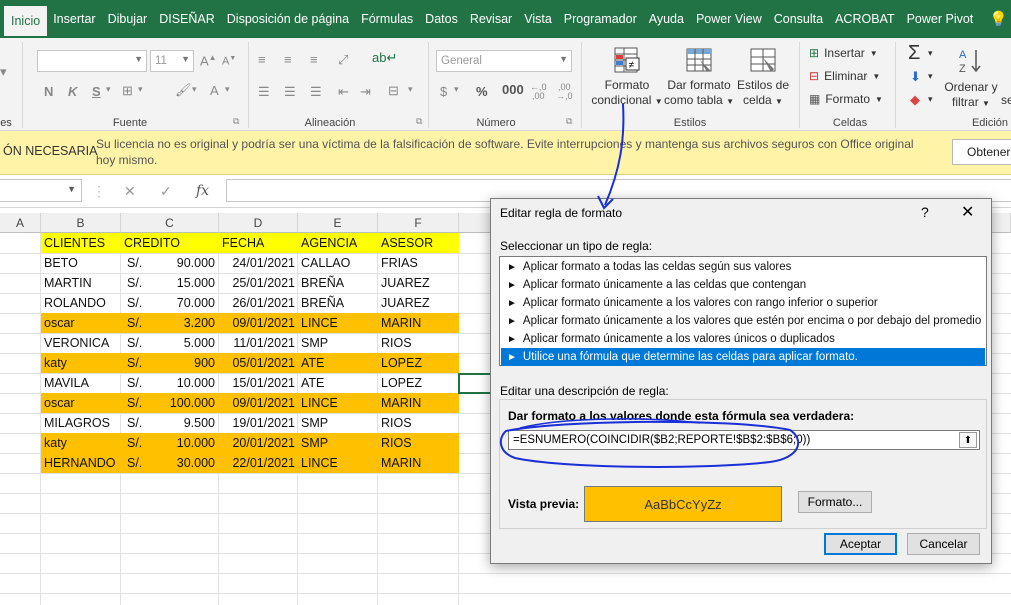 This screenshot has height=605, width=1011. Describe the element at coordinates (846, 99) in the screenshot. I see `format-cells-button: ▦ Formato ▼` at that location.